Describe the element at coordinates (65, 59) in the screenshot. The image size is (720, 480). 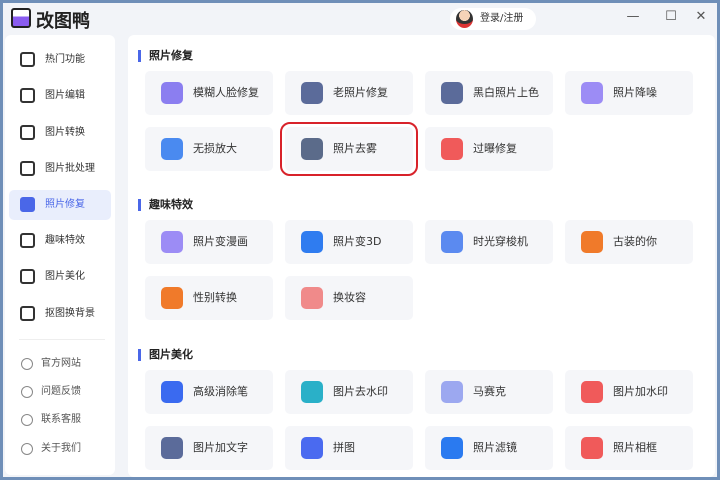
I see `sidebar-item-label: 热门功能` at that location.